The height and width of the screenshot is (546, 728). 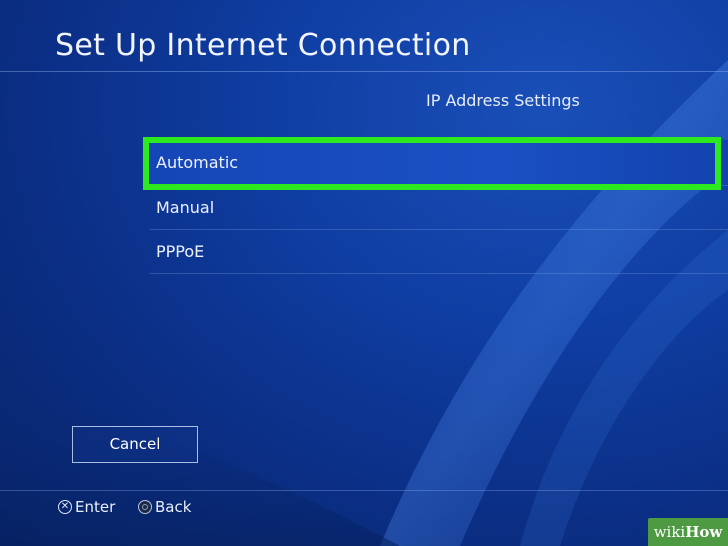 What do you see at coordinates (145, 507) in the screenshot?
I see `circle-button-icon` at bounding box center [145, 507].